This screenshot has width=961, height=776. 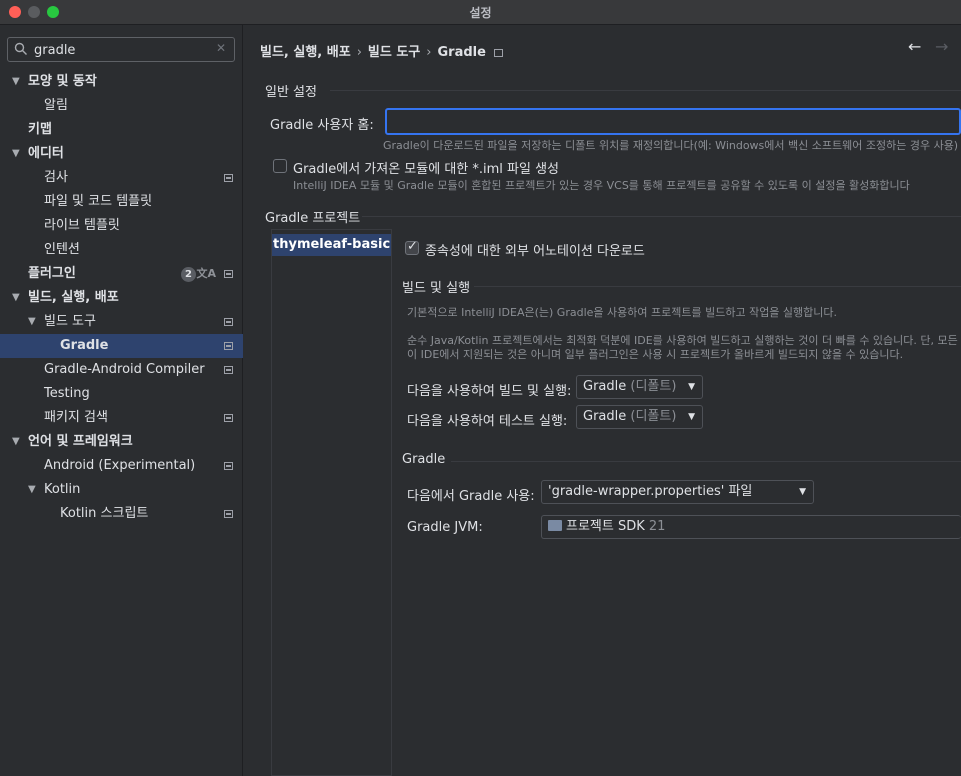 What do you see at coordinates (104, 513) in the screenshot?
I see `tree-item-label: Kotlin 스크립트` at bounding box center [104, 513].